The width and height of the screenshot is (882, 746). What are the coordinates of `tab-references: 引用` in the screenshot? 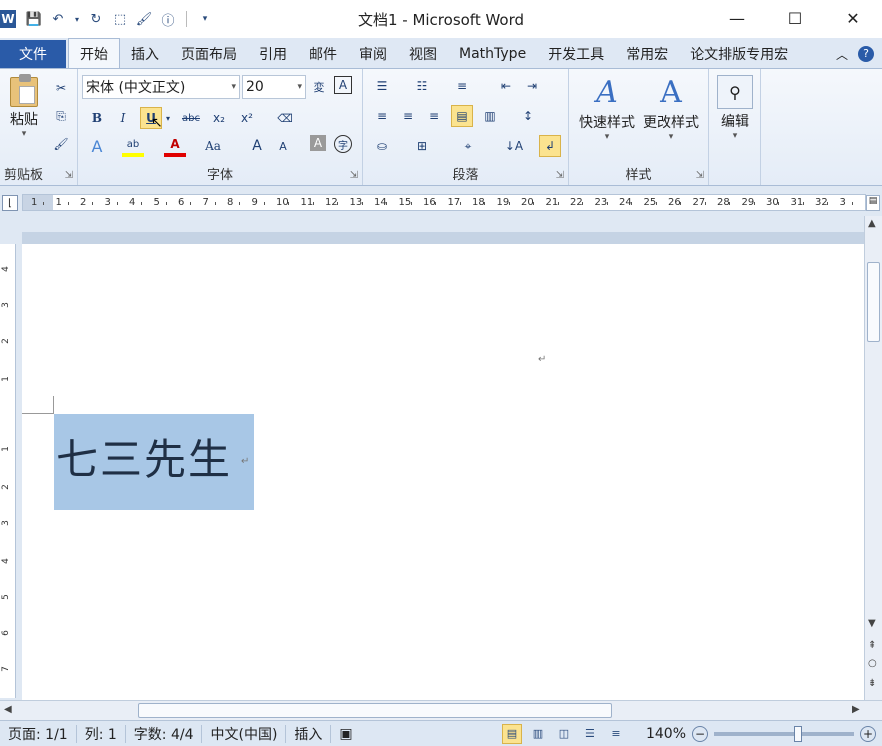 It's located at (273, 54).